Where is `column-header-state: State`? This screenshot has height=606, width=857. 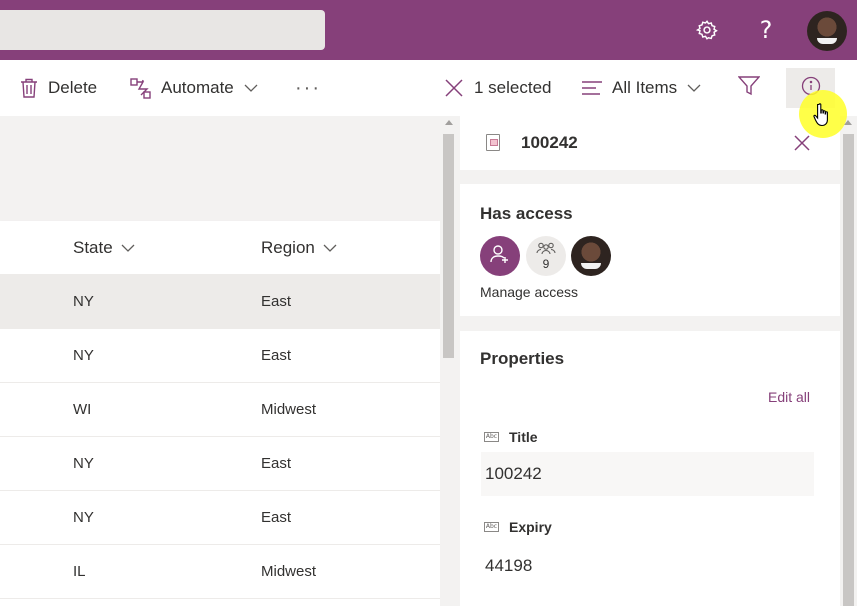
column-header-state: State is located at coordinates (104, 248).